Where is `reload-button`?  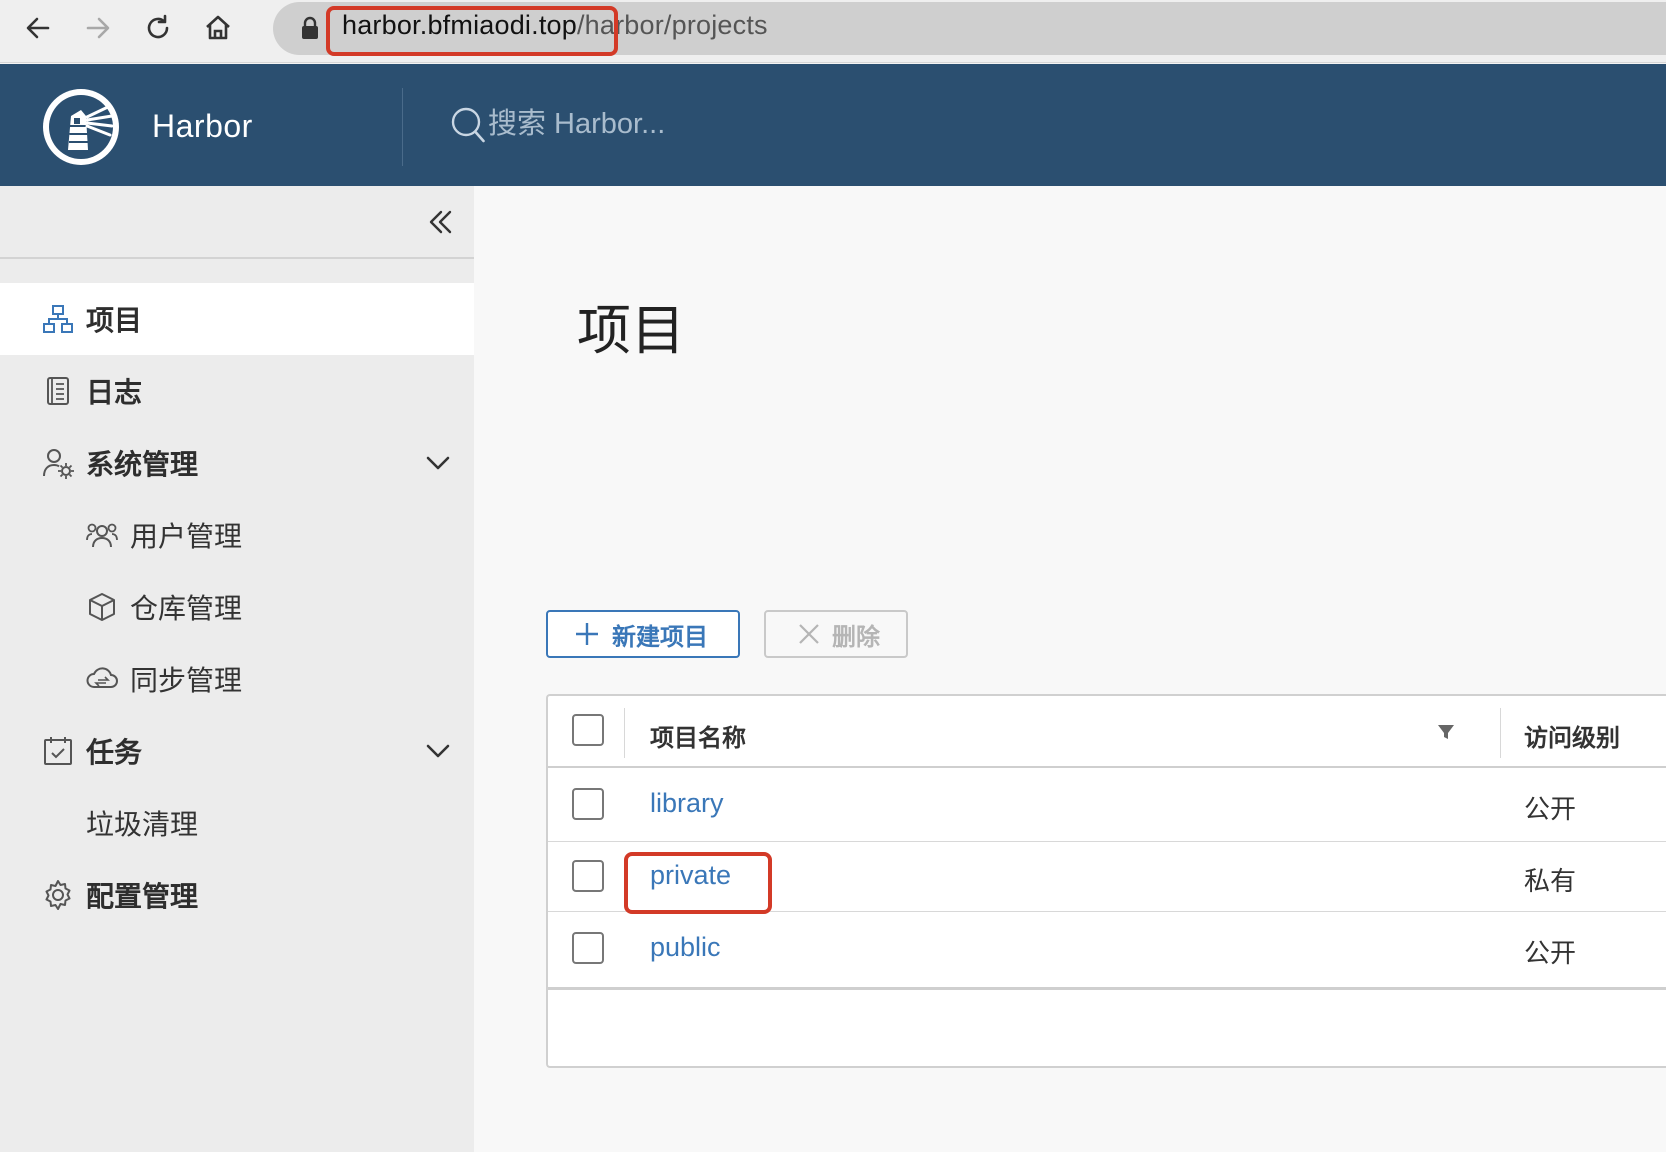 reload-button is located at coordinates (158, 28).